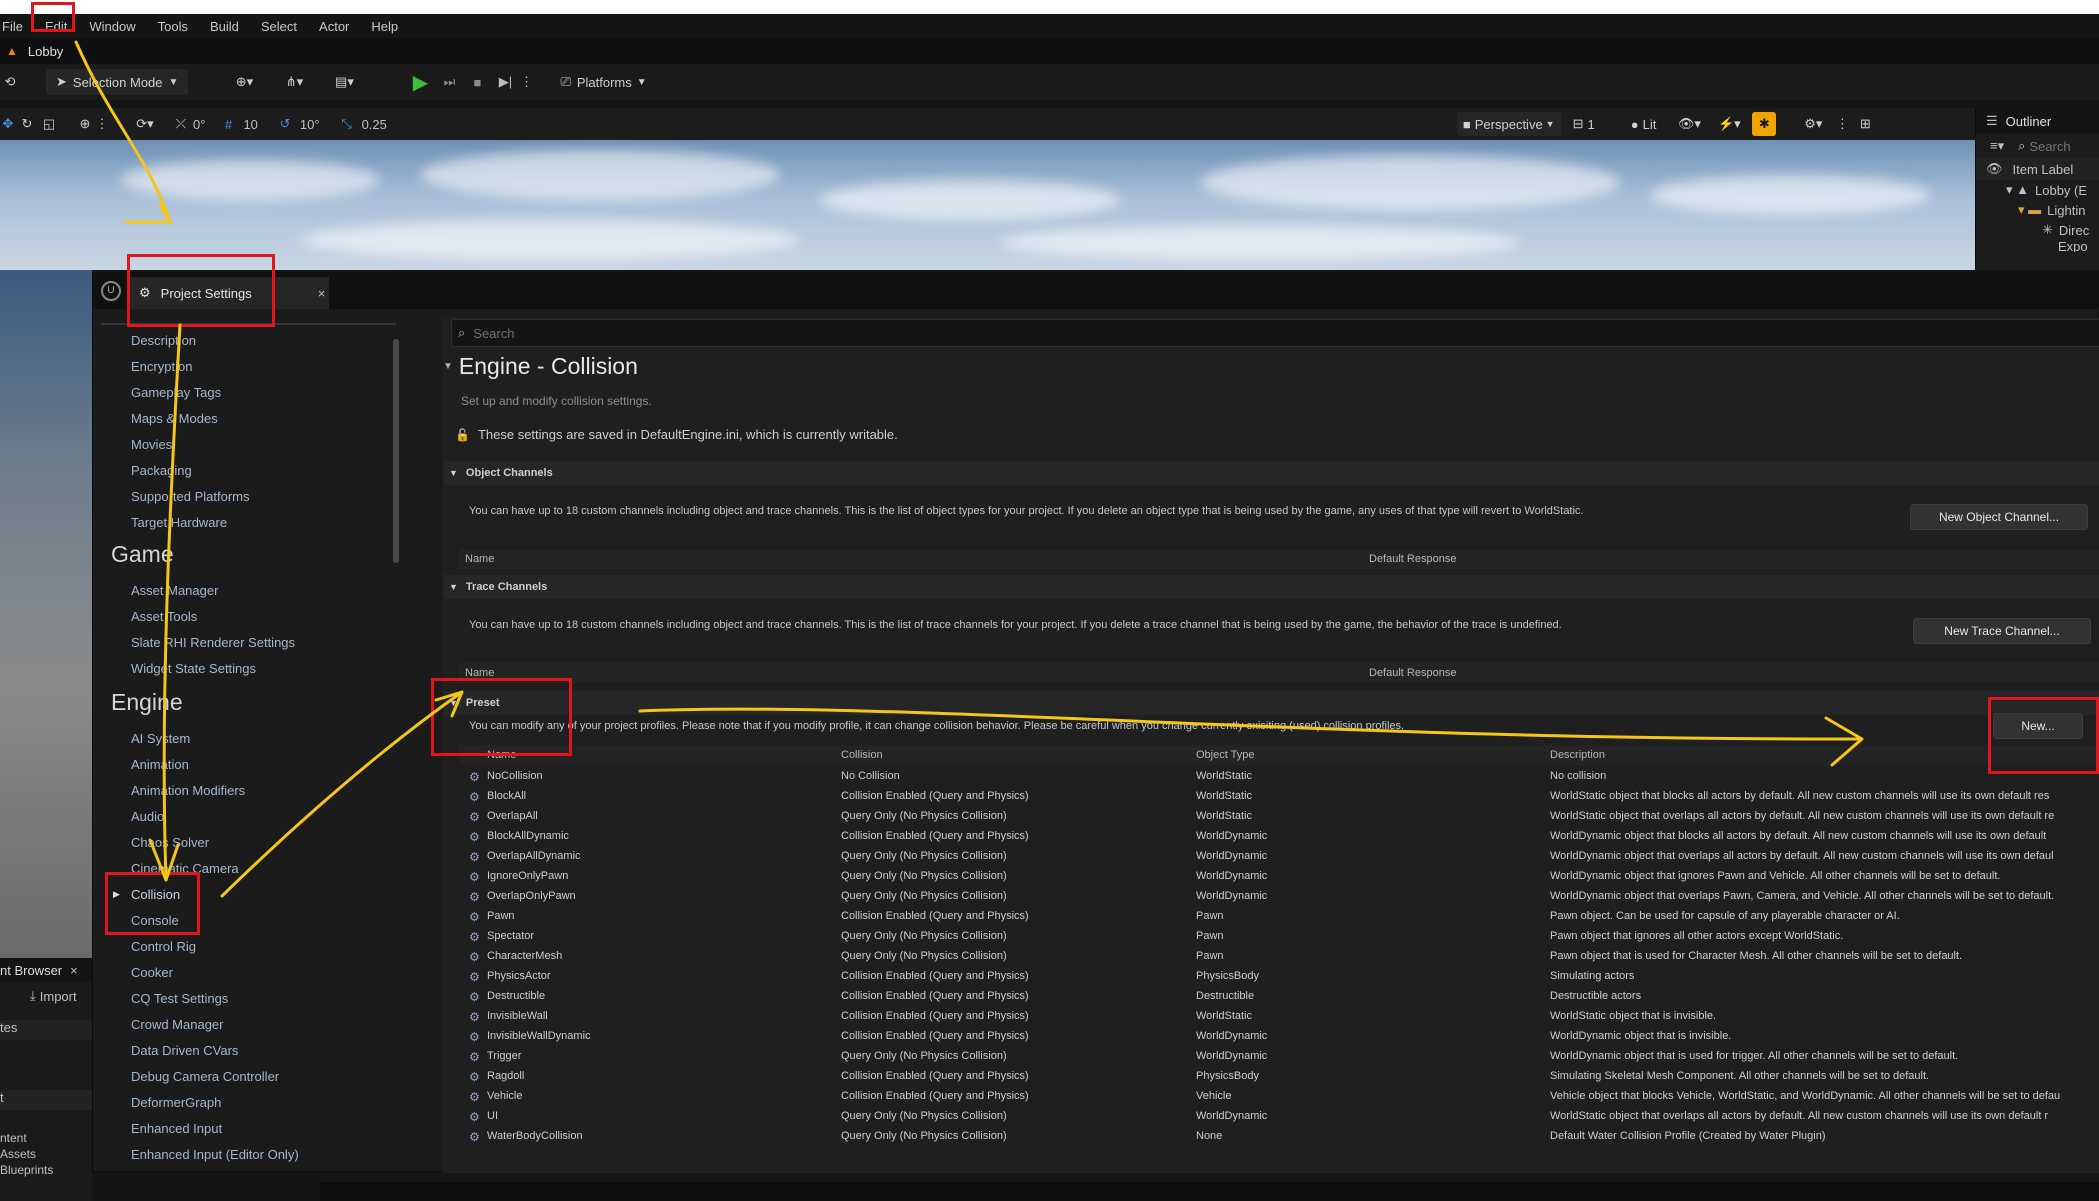  What do you see at coordinates (2043, 169) in the screenshot?
I see `item-label-header: Item Label` at bounding box center [2043, 169].